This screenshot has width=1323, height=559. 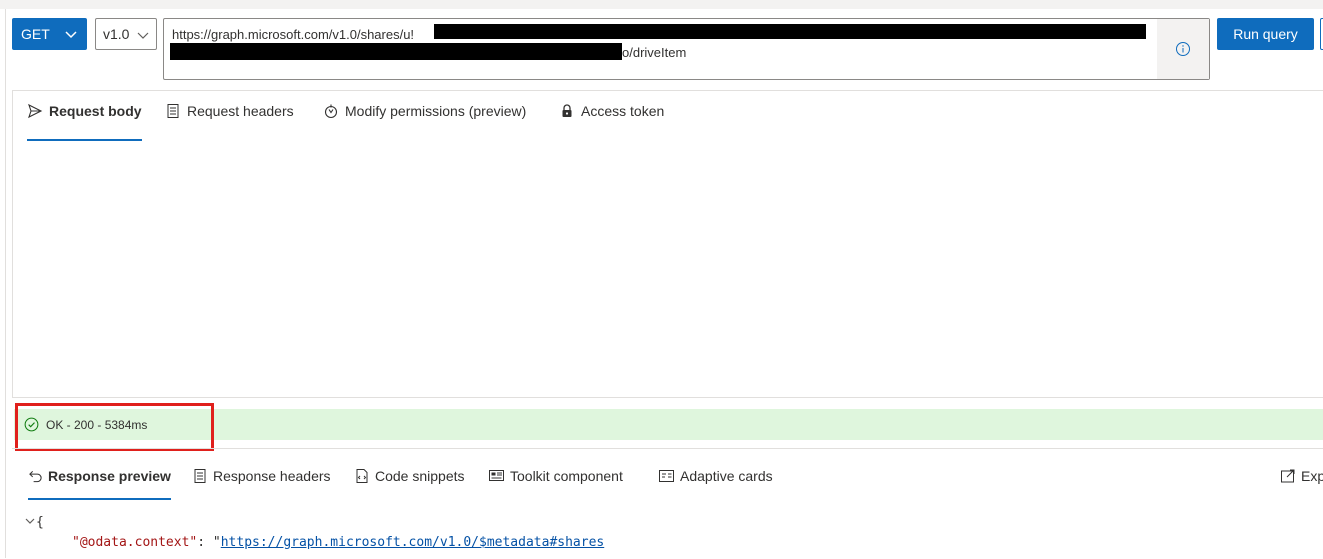 I want to click on tab-label: Request headers, so click(x=240, y=111).